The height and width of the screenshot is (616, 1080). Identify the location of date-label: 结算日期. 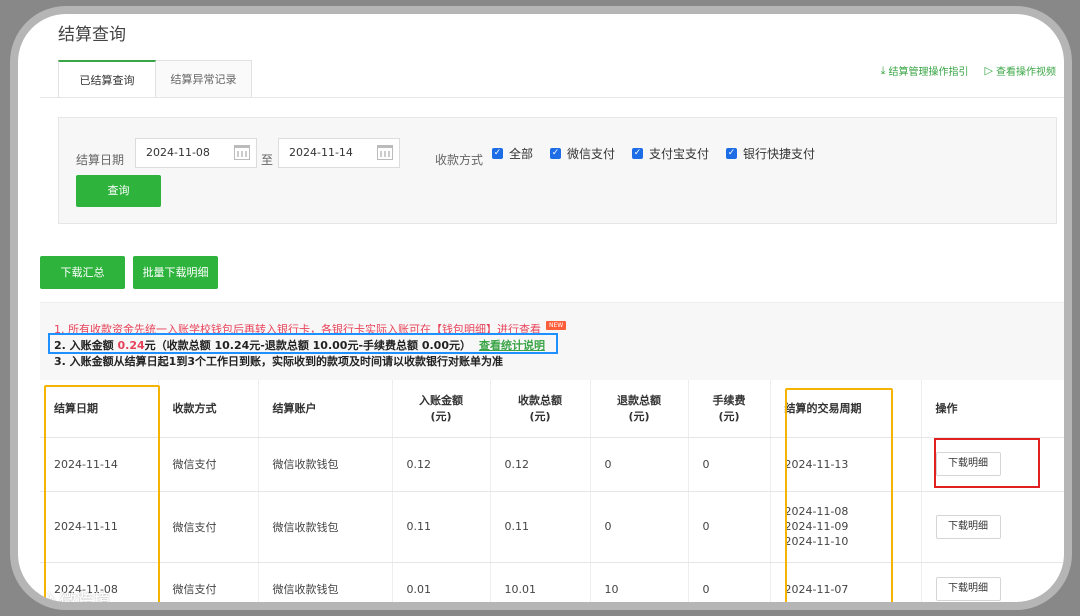
(100, 160).